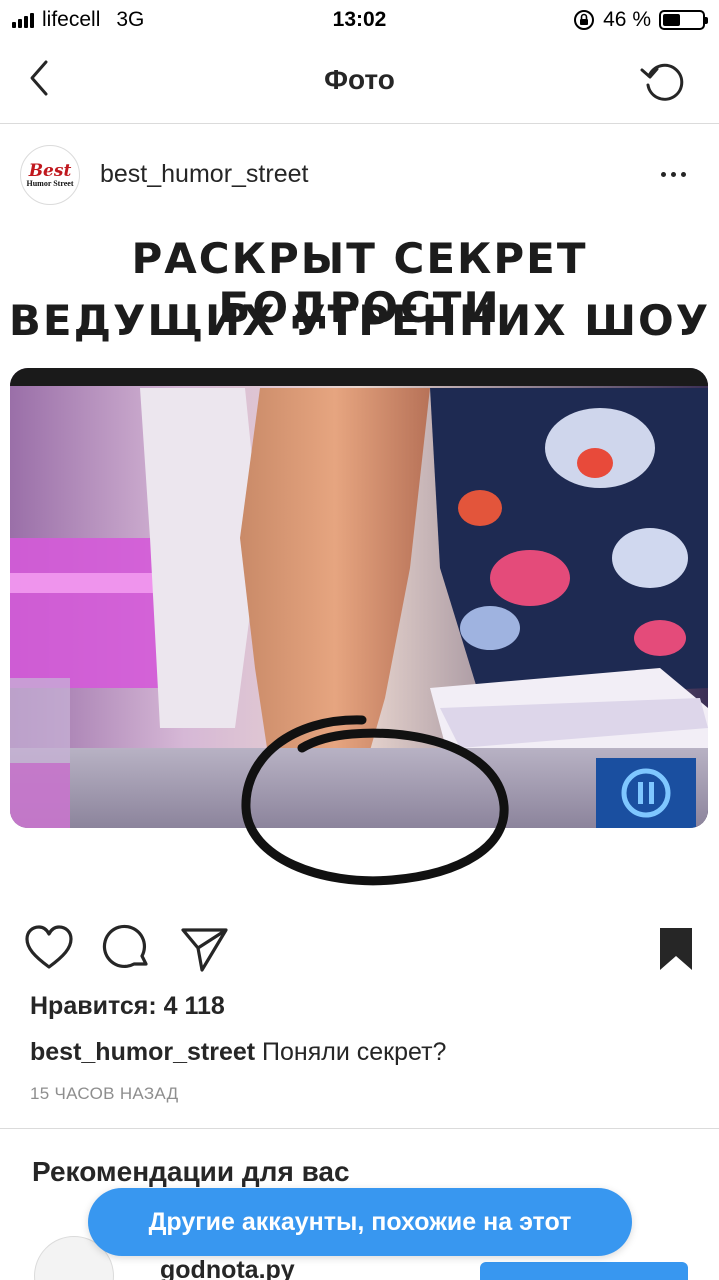 This screenshot has width=719, height=1280. Describe the element at coordinates (227, 1268) in the screenshot. I see `recommendation-username: godnota.py` at that location.